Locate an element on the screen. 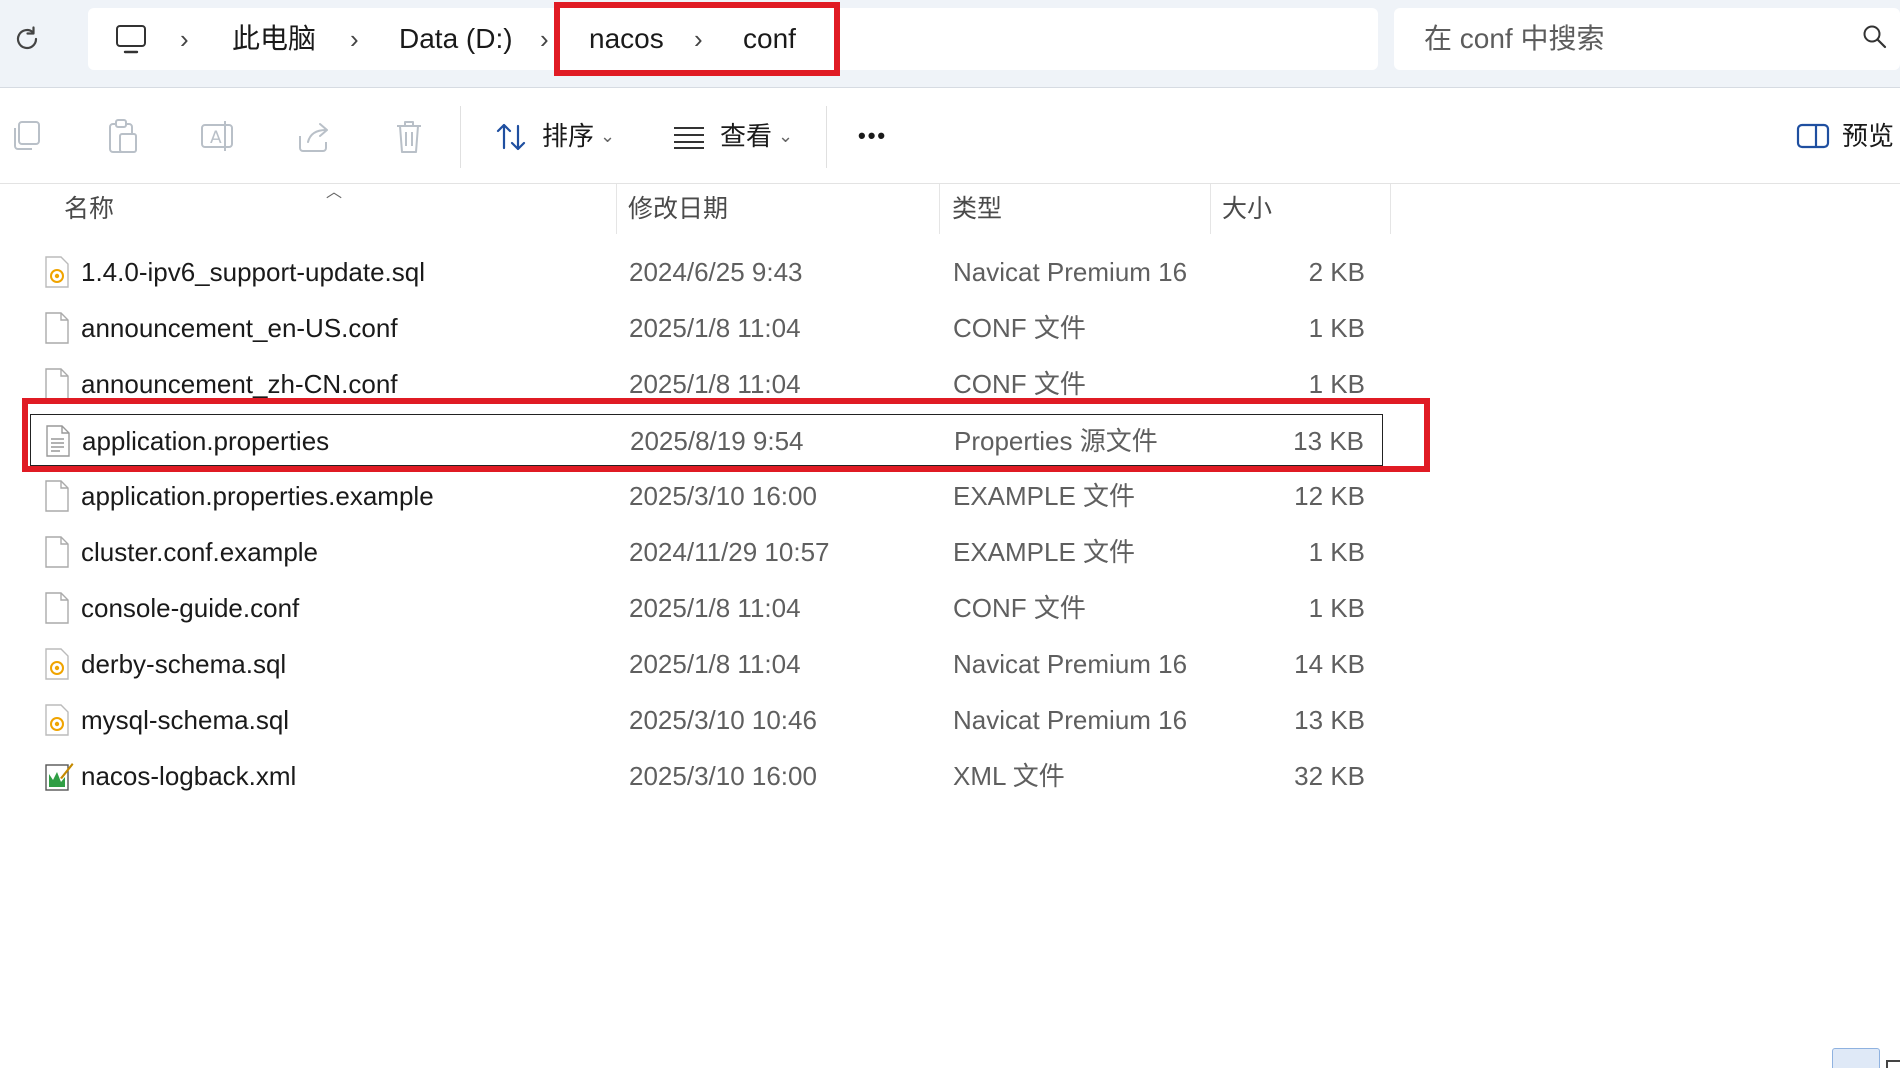  file-size: 12 KB is located at coordinates (1329, 496).